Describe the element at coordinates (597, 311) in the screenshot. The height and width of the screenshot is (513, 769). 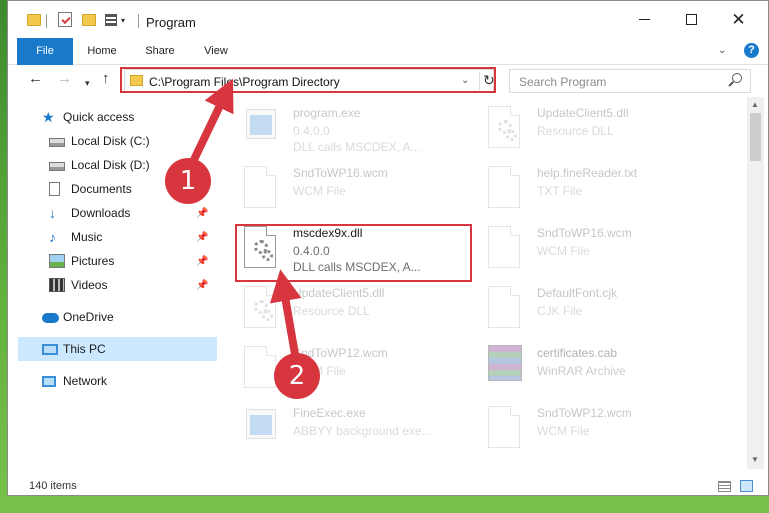
I see `file-item: DefaultFont.cjk CJK File` at that location.